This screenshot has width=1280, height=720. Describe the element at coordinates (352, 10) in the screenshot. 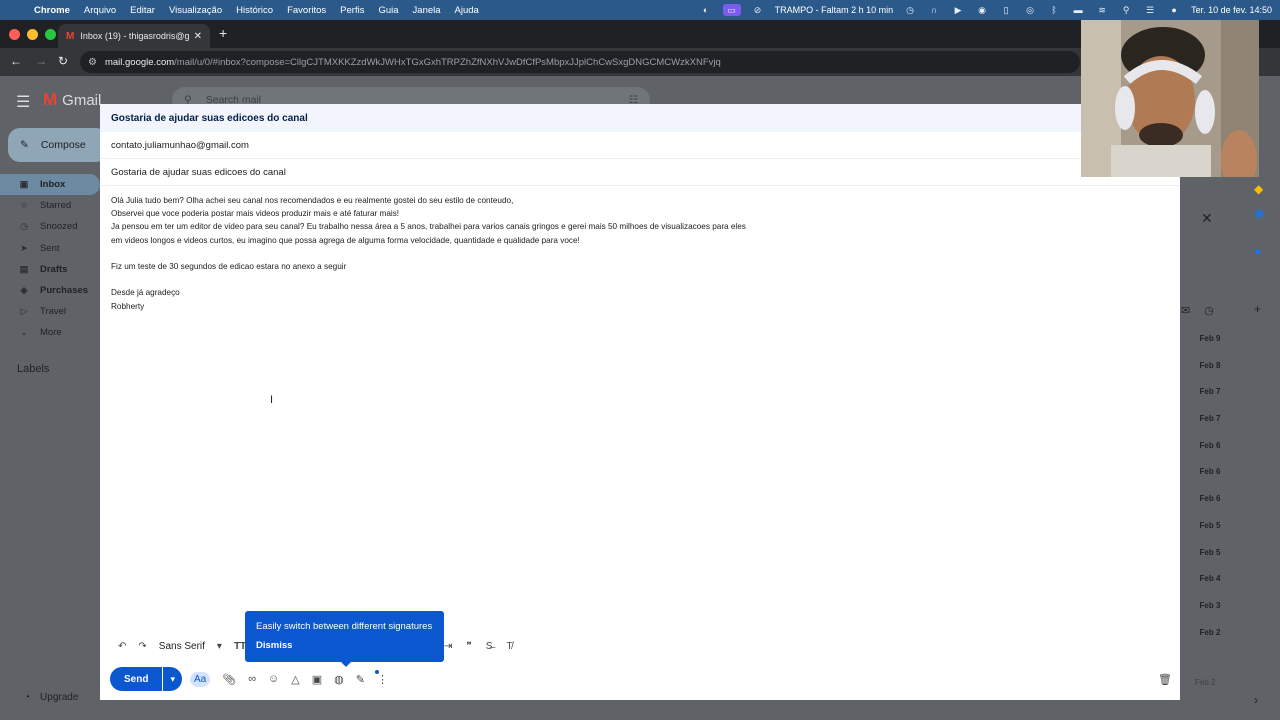

I see `menu-perfis: Perfis` at that location.